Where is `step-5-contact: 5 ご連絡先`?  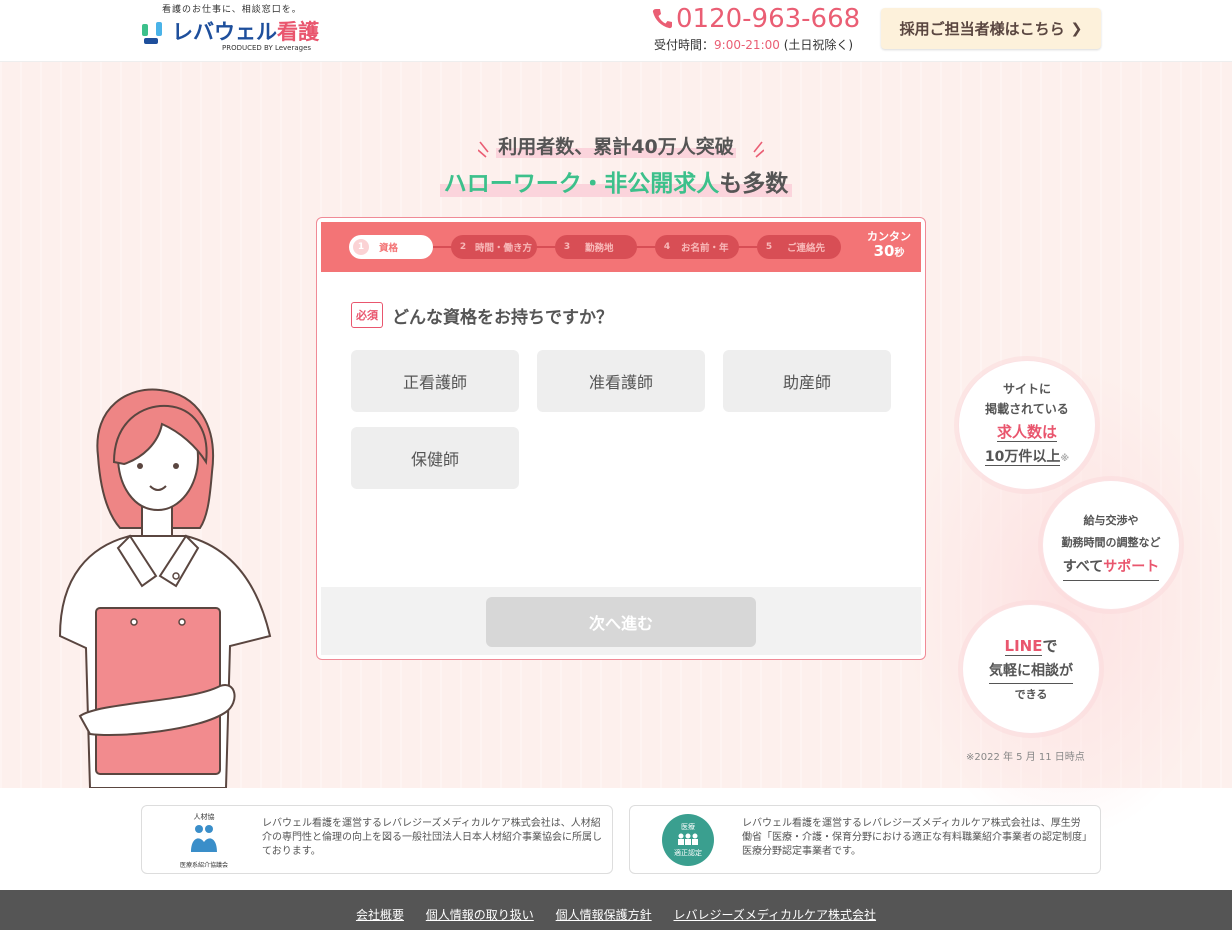
step-5-contact: 5 ご連絡先 is located at coordinates (799, 247).